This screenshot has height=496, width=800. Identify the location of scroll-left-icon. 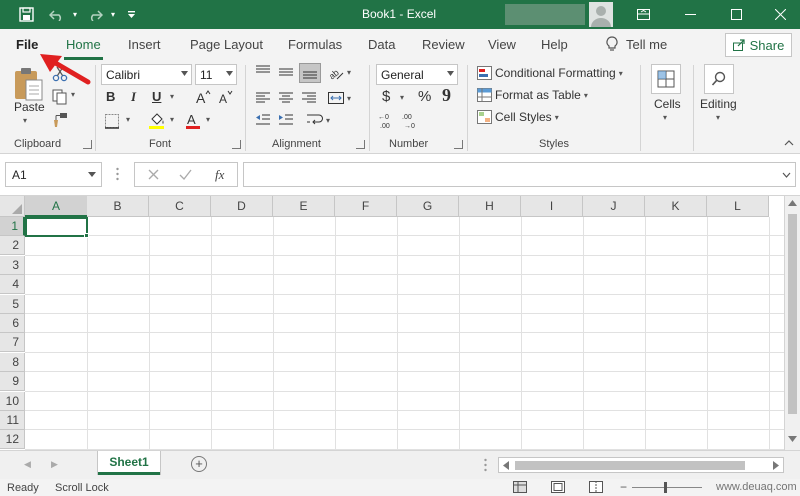
(506, 465).